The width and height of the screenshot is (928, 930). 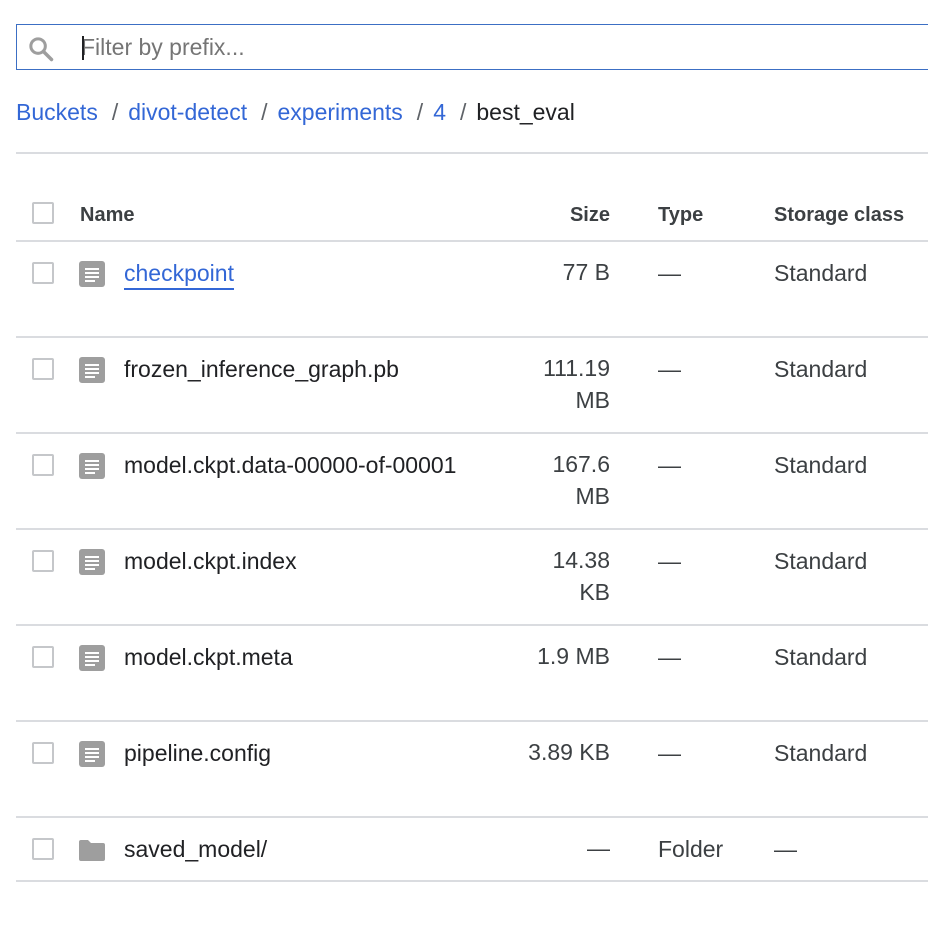 I want to click on object-size: 77 B, so click(x=550, y=272).